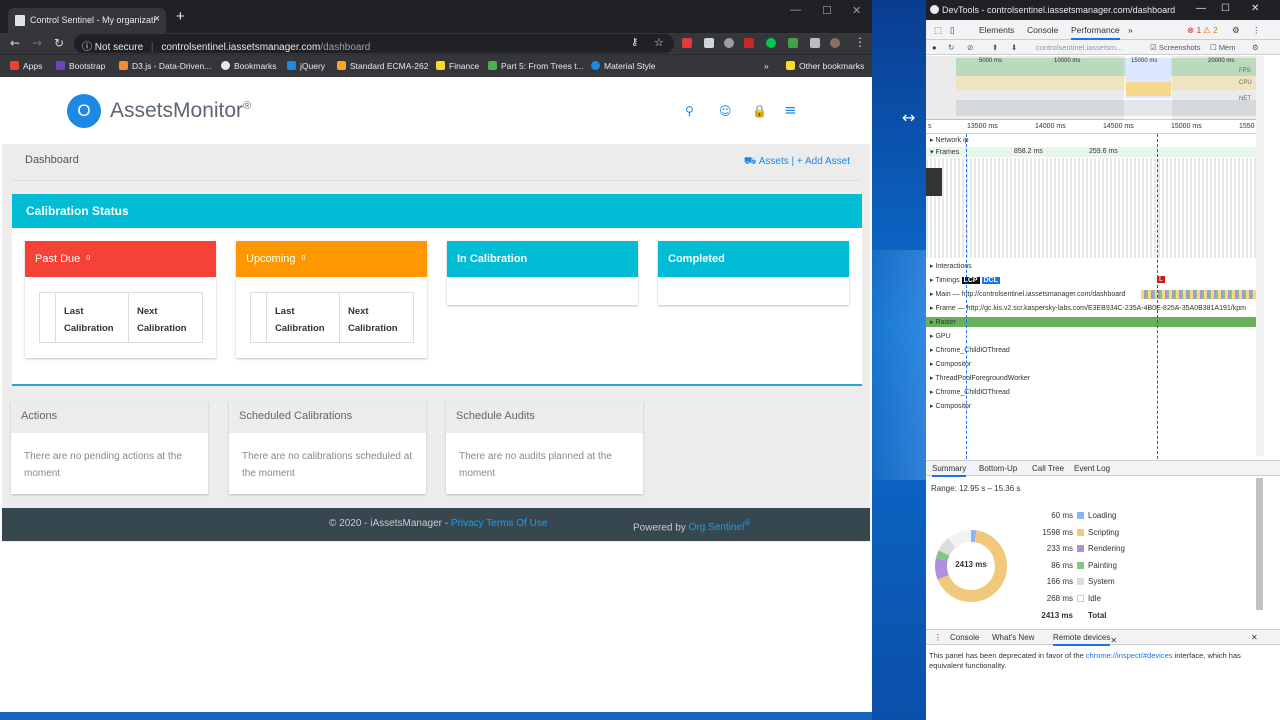 This screenshot has width=1280, height=720. Describe the element at coordinates (659, 42) in the screenshot. I see `star-icon: ☆` at that location.